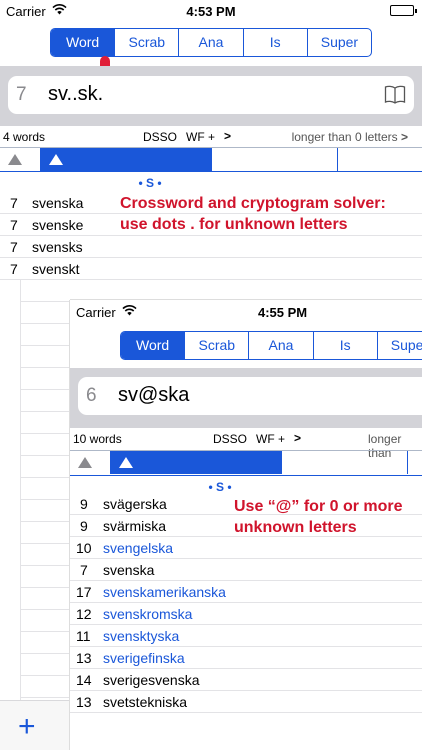 The width and height of the screenshot is (422, 750). Describe the element at coordinates (246, 311) in the screenshot. I see `status-bar: Carrier 4:55 PM` at that location.